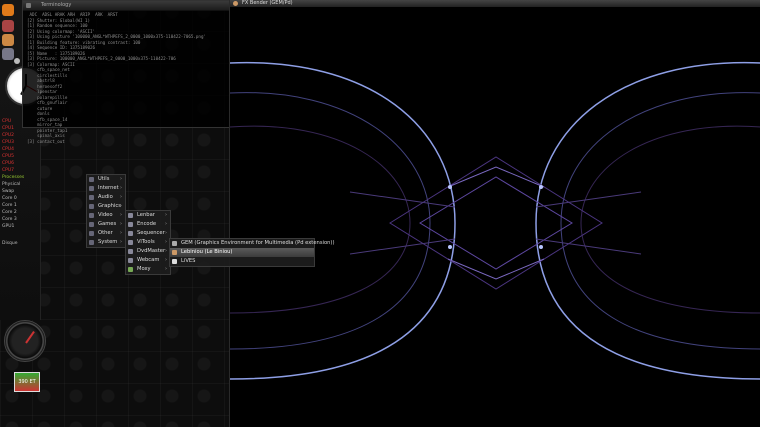  I want to click on menu-item-internet: Internet ›, so click(106, 188).